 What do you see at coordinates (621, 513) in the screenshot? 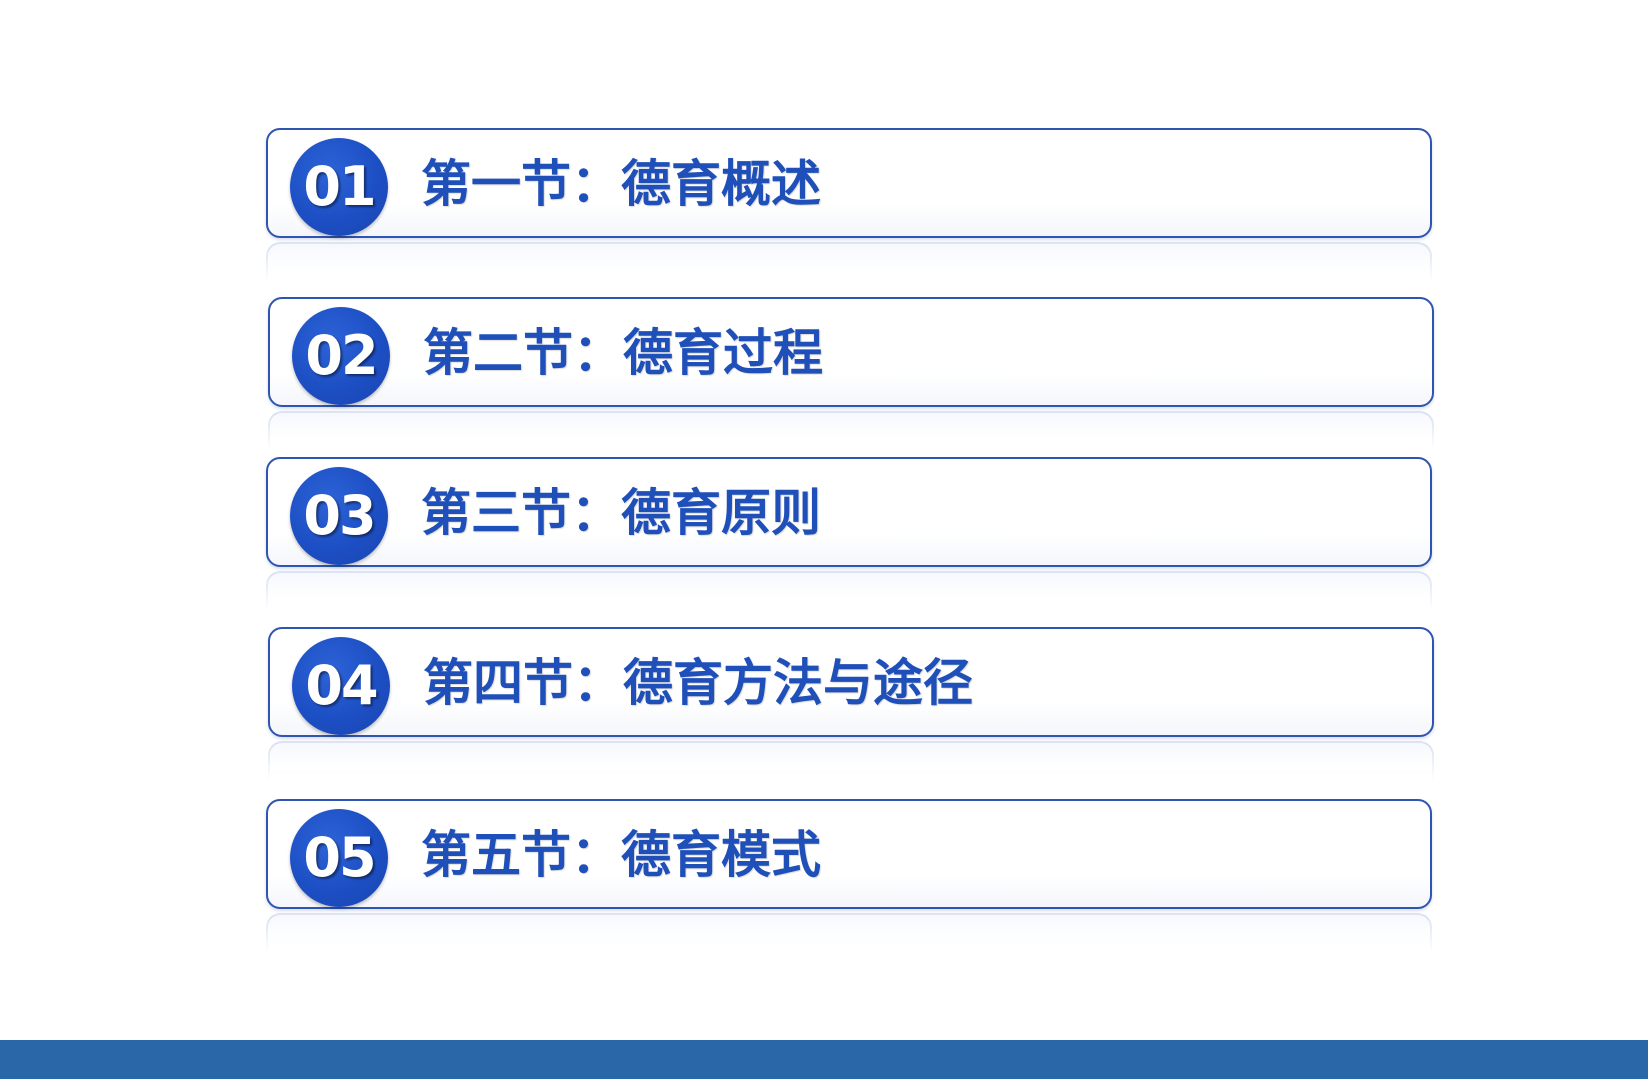
I see `section-title: 第三节：德育原则` at bounding box center [621, 513].